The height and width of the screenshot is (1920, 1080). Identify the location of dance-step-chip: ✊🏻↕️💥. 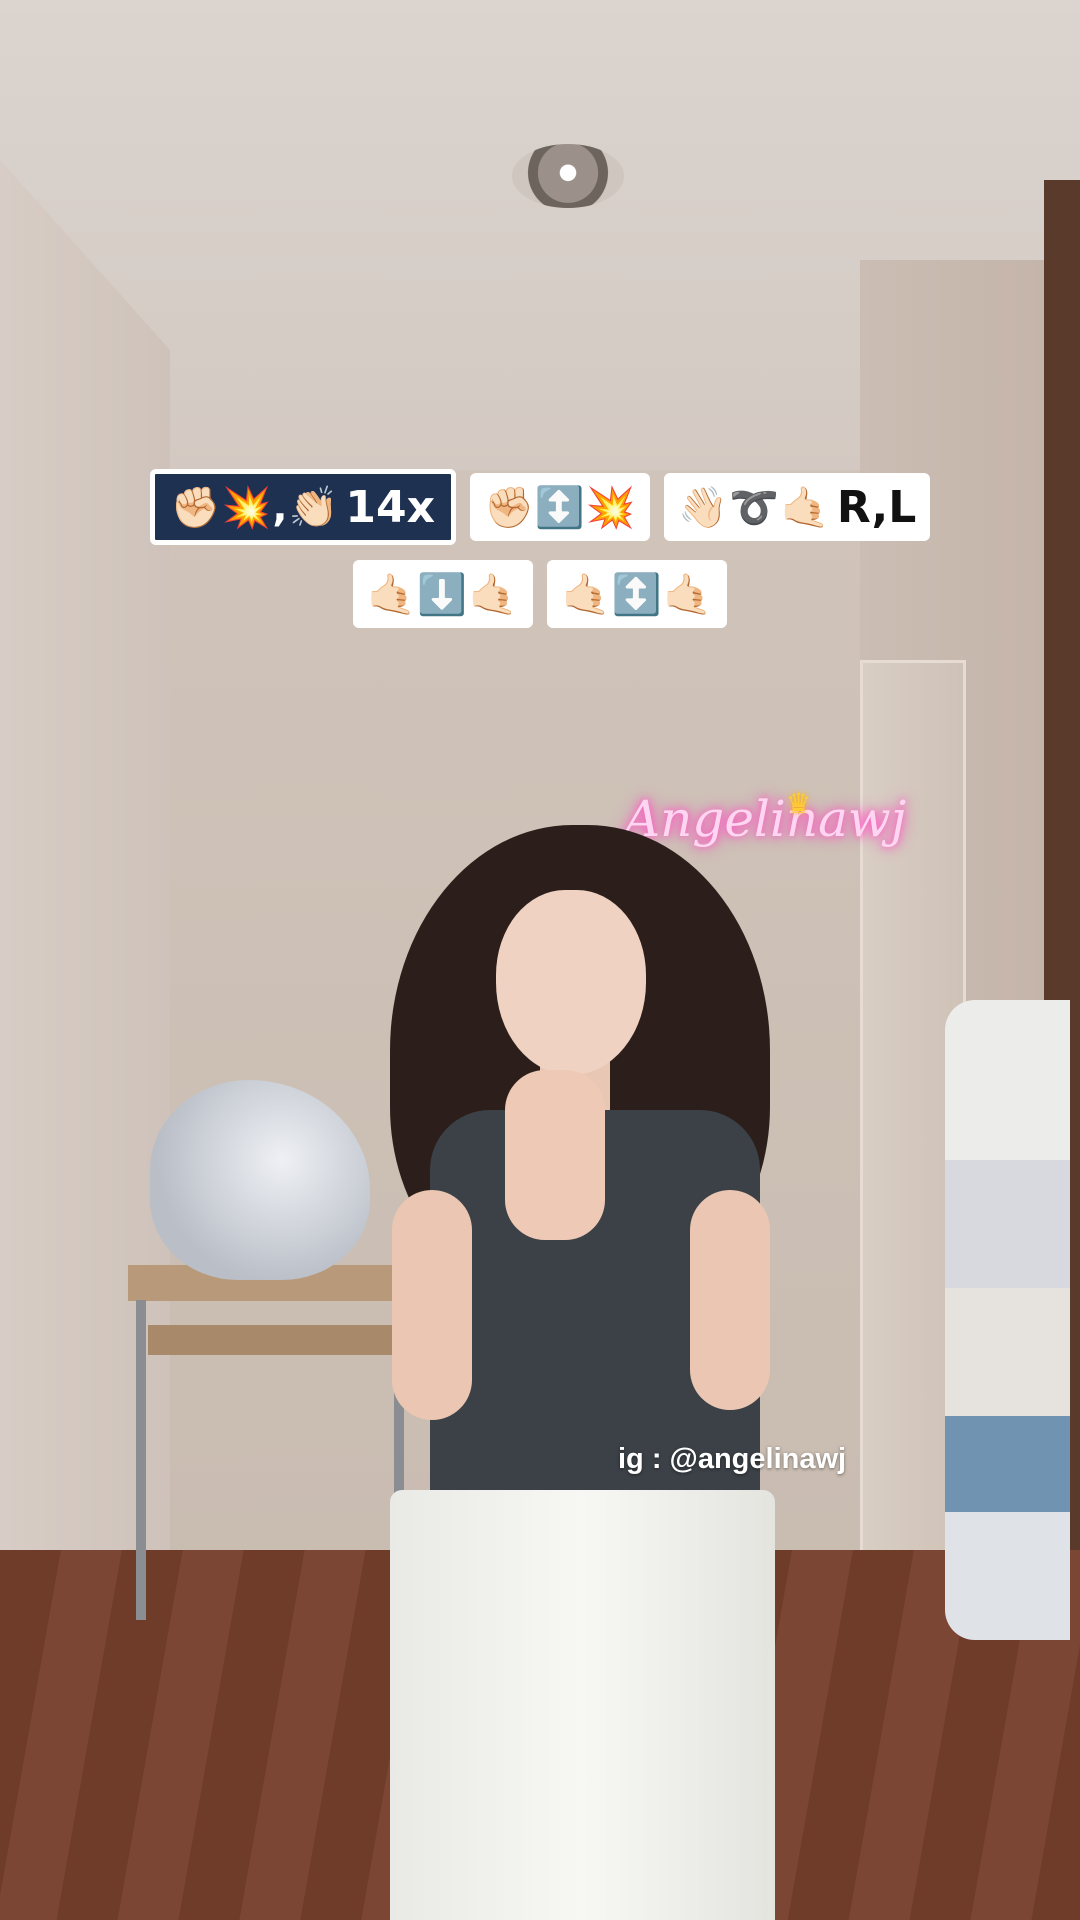
(560, 507).